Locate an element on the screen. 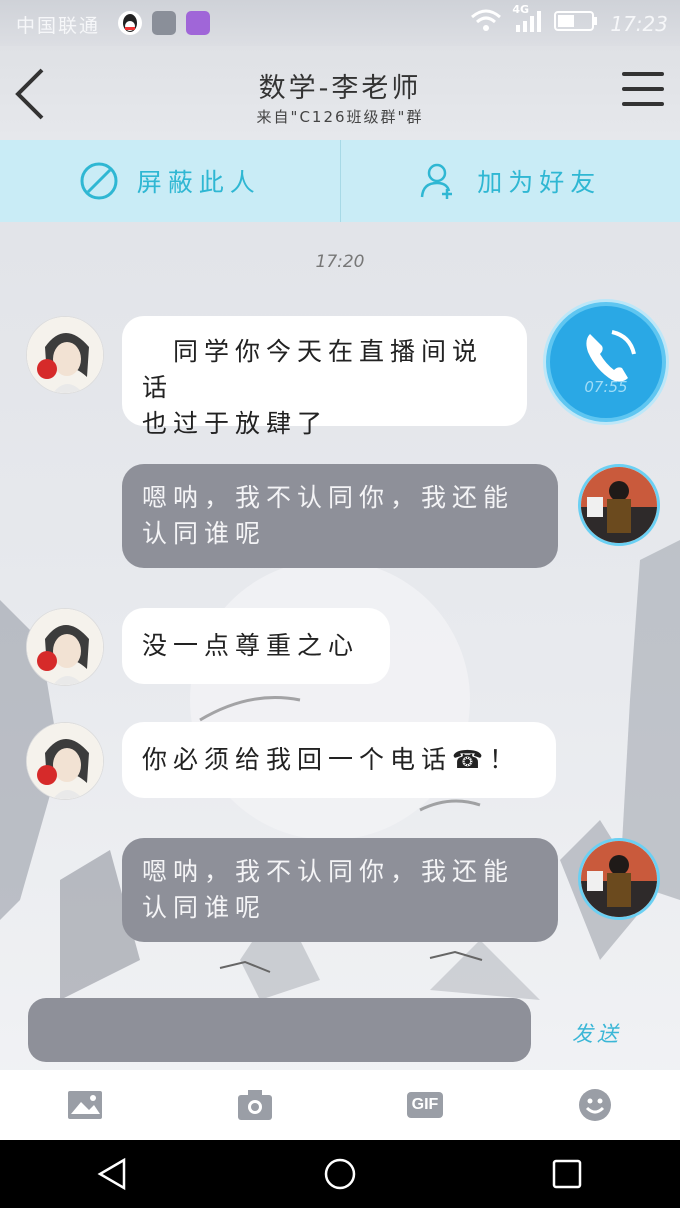  image-icon is located at coordinates (85, 1105).